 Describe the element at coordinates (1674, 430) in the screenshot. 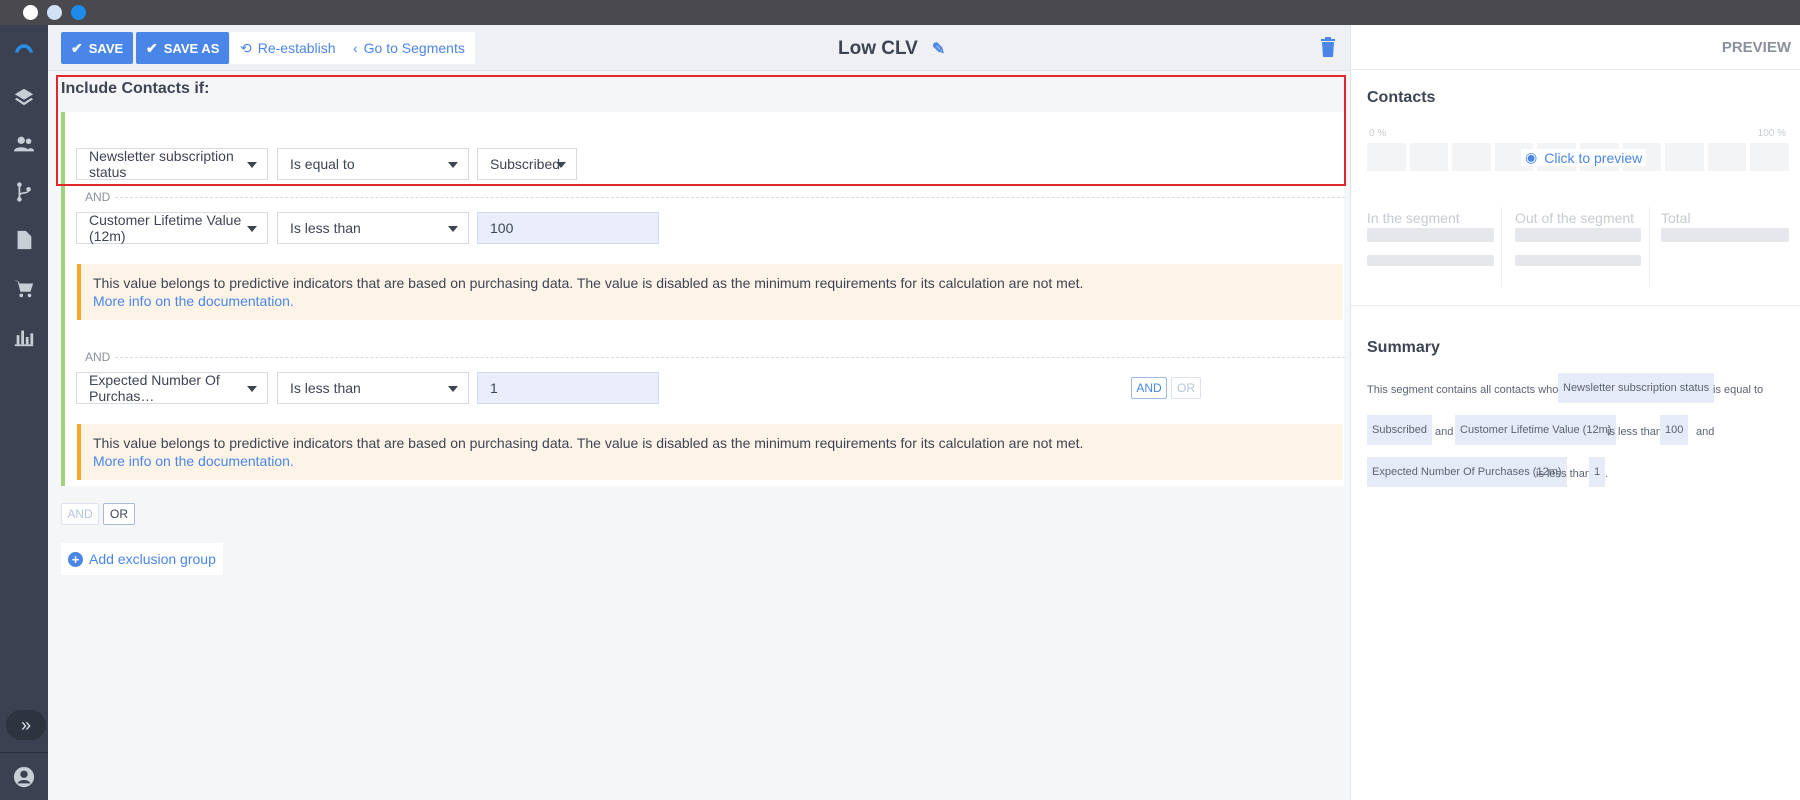

I see `summary-chip: 100` at that location.